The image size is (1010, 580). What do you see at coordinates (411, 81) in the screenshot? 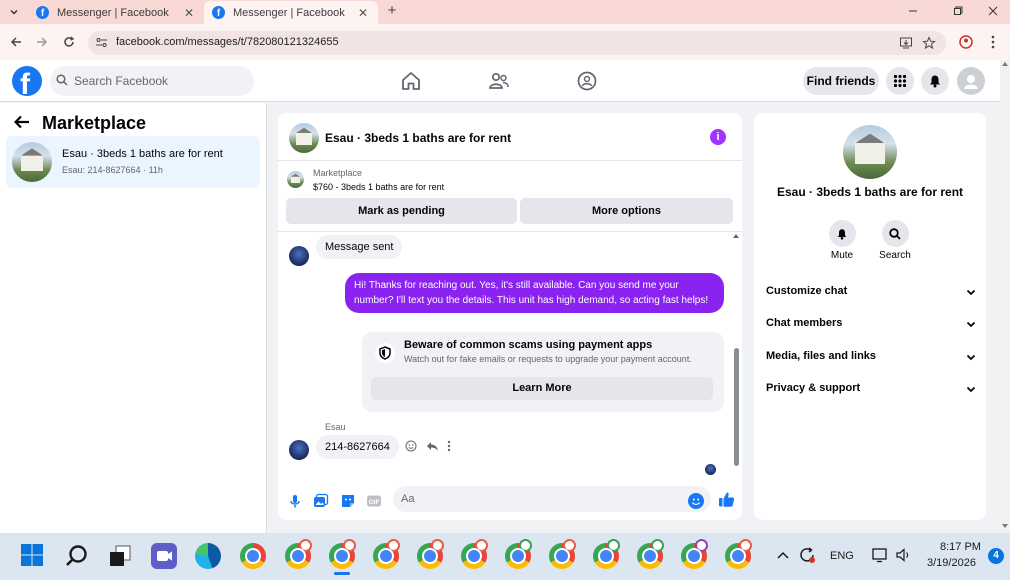
I see `home-icon` at bounding box center [411, 81].